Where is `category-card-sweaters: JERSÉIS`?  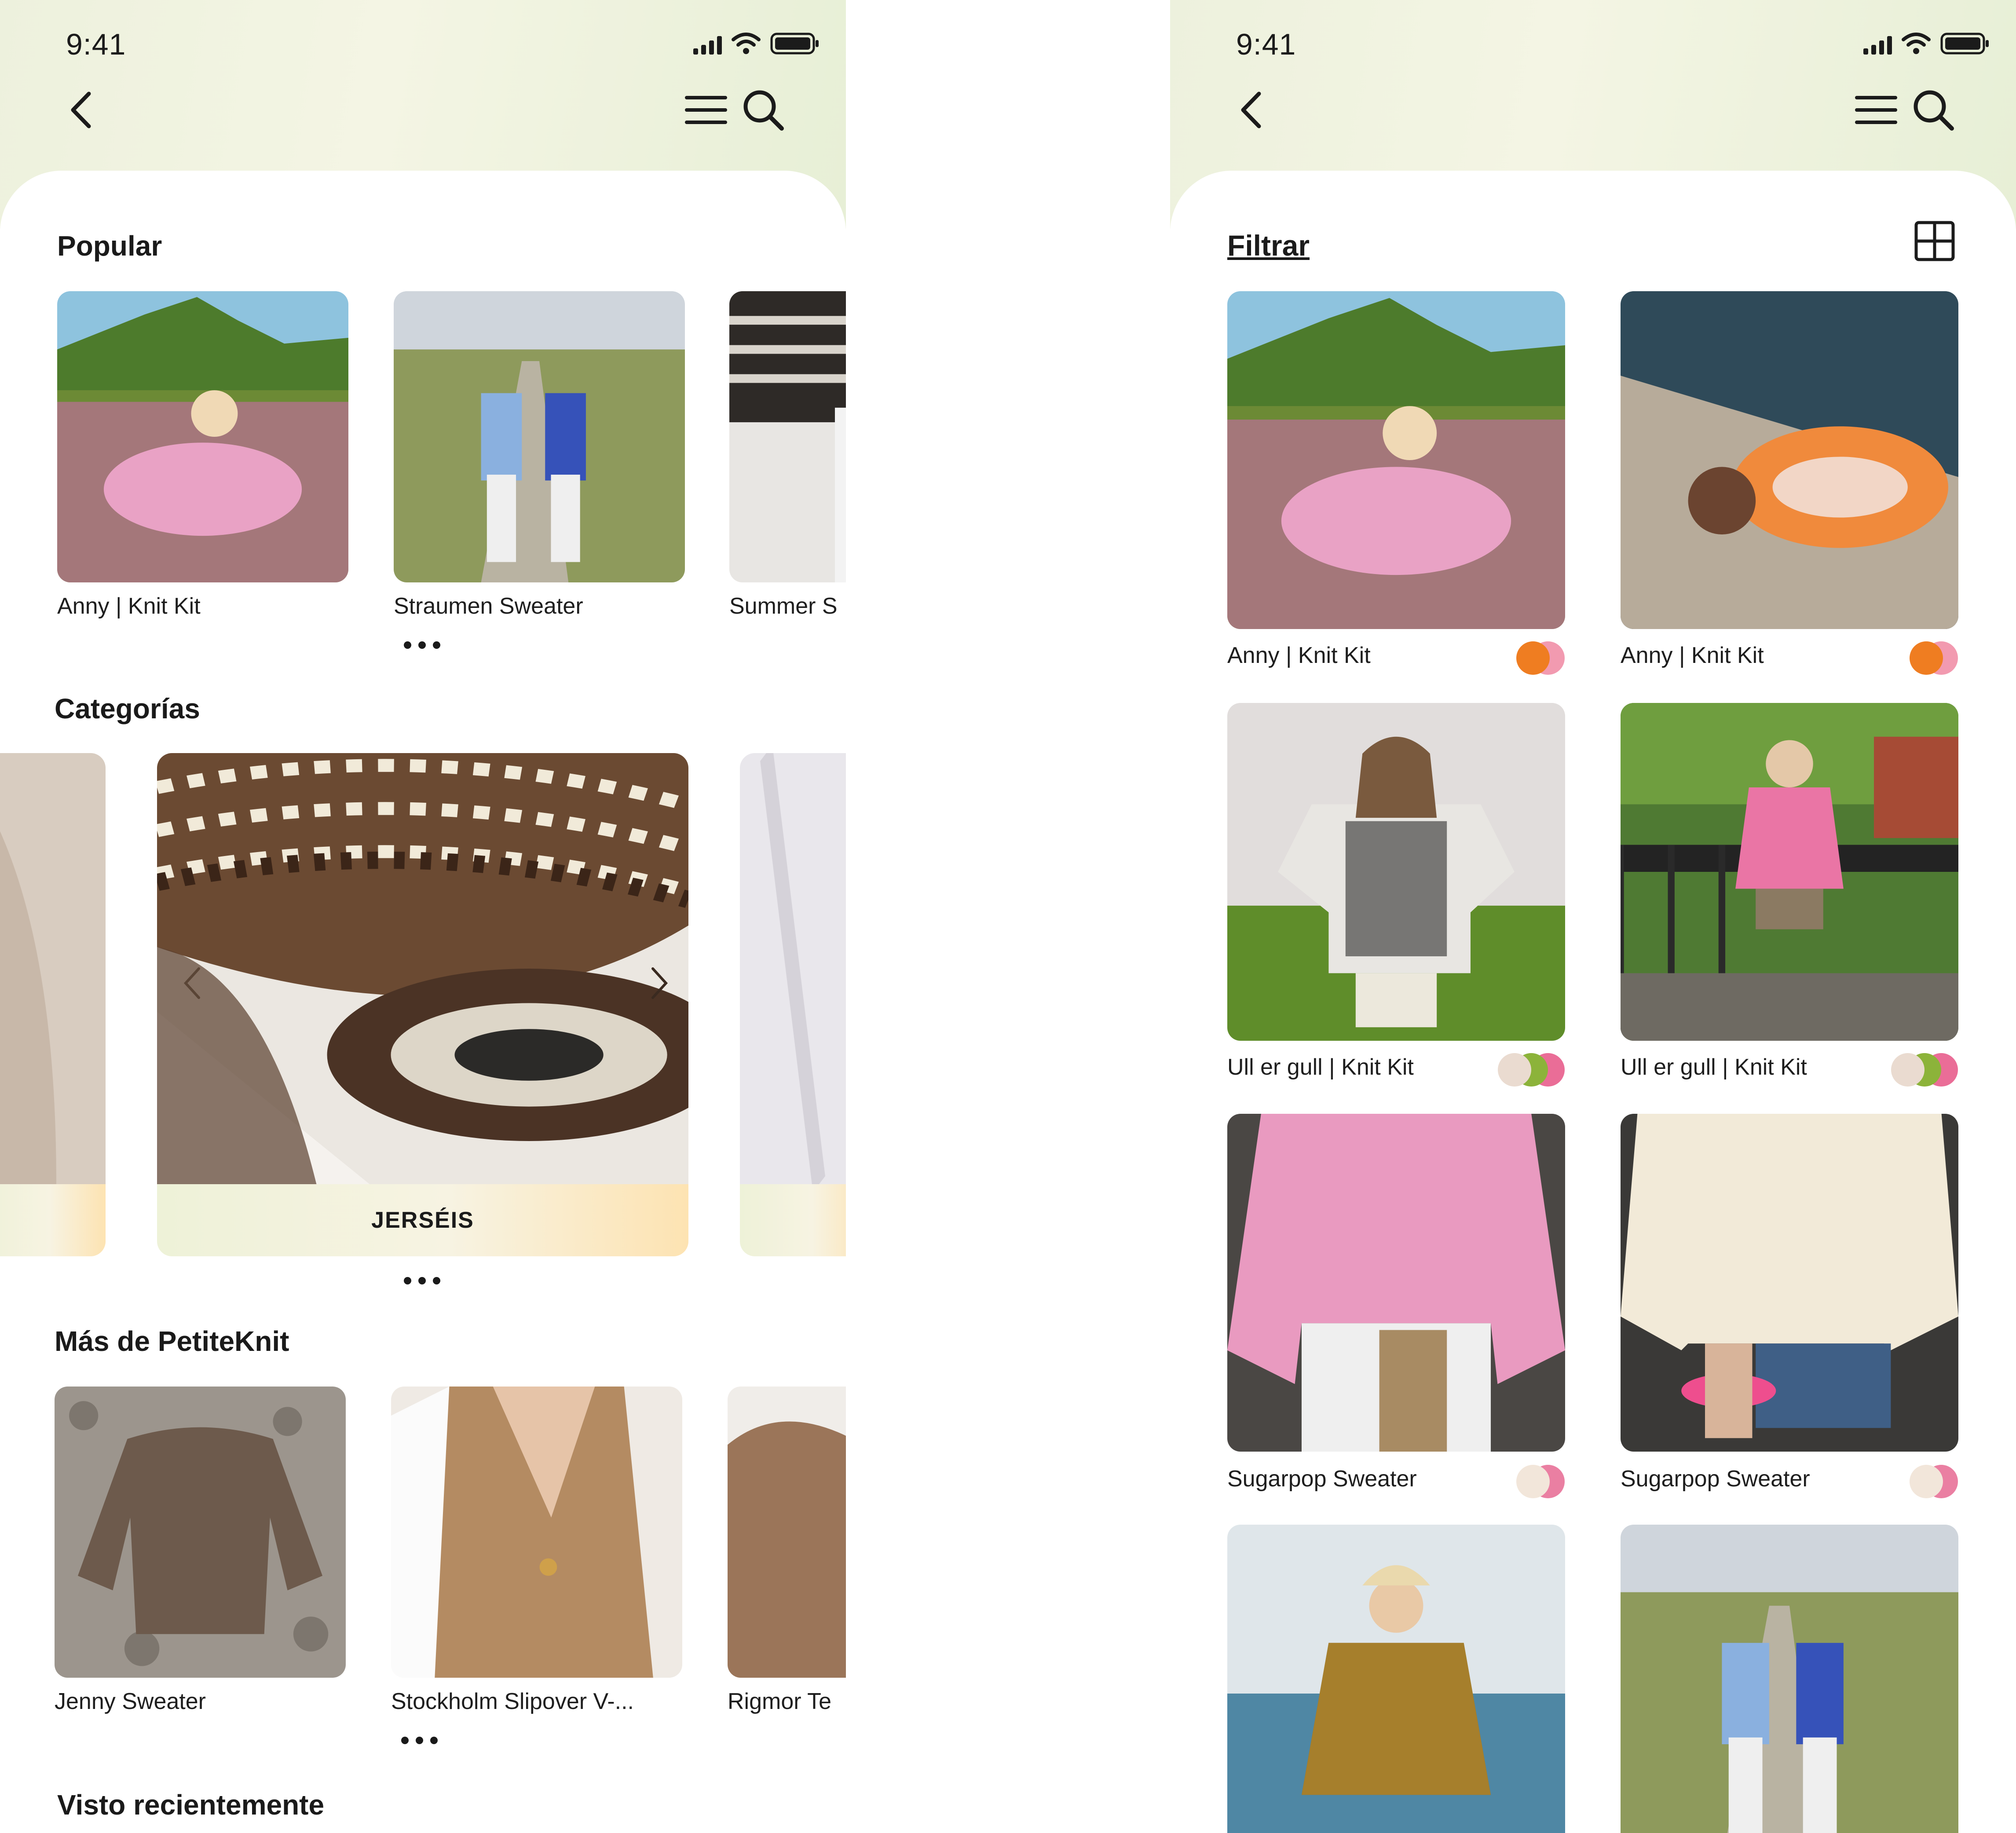 category-card-sweaters: JERSÉIS is located at coordinates (422, 1004).